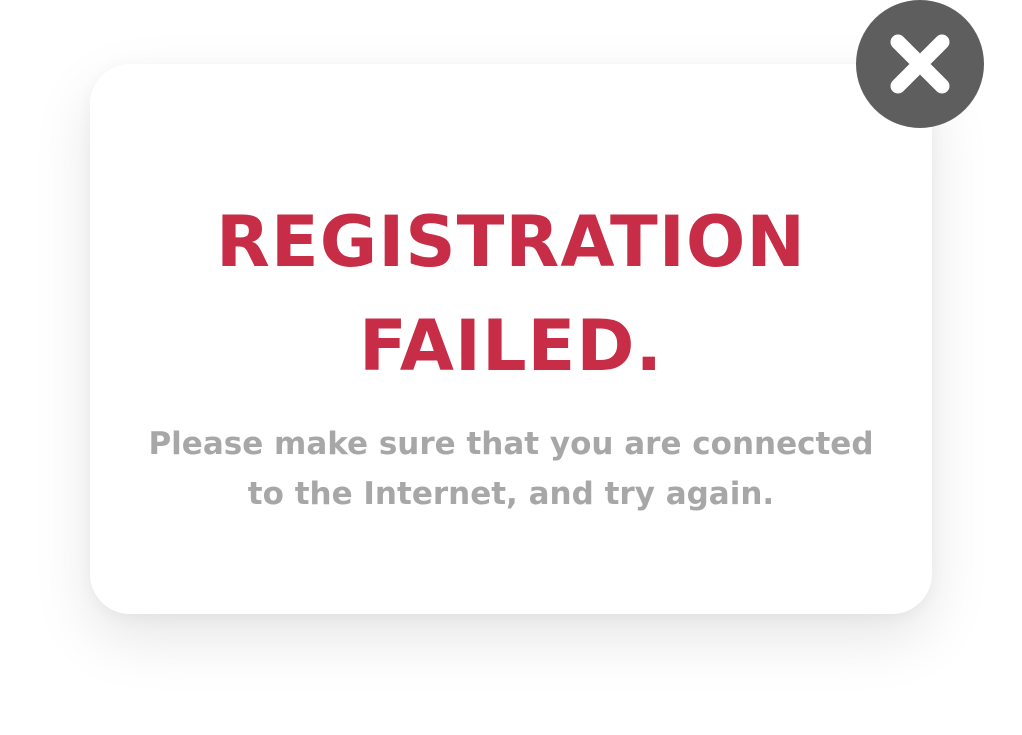 The width and height of the screenshot is (1022, 735). Describe the element at coordinates (511, 444) in the screenshot. I see `dialog-message-line-1: Please make sure that you are connected` at that location.